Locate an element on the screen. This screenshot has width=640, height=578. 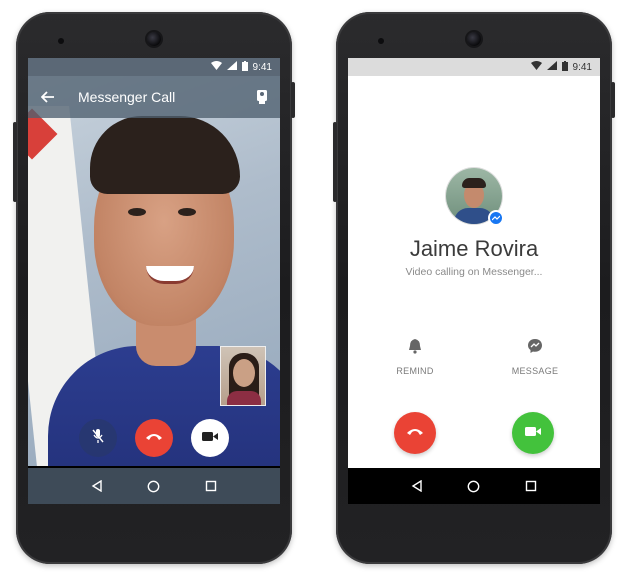
message-label: MESSAGE is located at coordinates (535, 371).